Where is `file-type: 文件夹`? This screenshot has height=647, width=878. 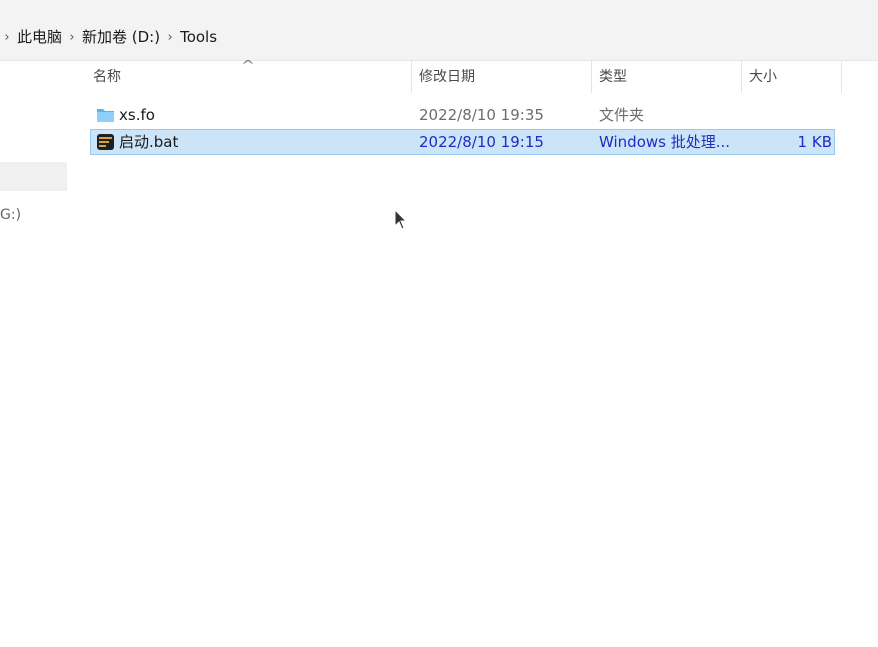
file-type: 文件夹 is located at coordinates (622, 115).